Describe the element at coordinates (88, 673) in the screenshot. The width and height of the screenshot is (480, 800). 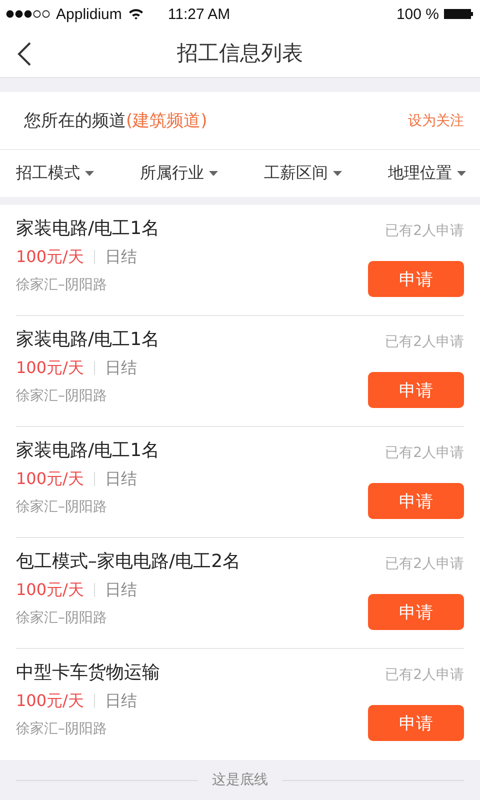
I see `job-title: 中型卡车货物运输` at that location.